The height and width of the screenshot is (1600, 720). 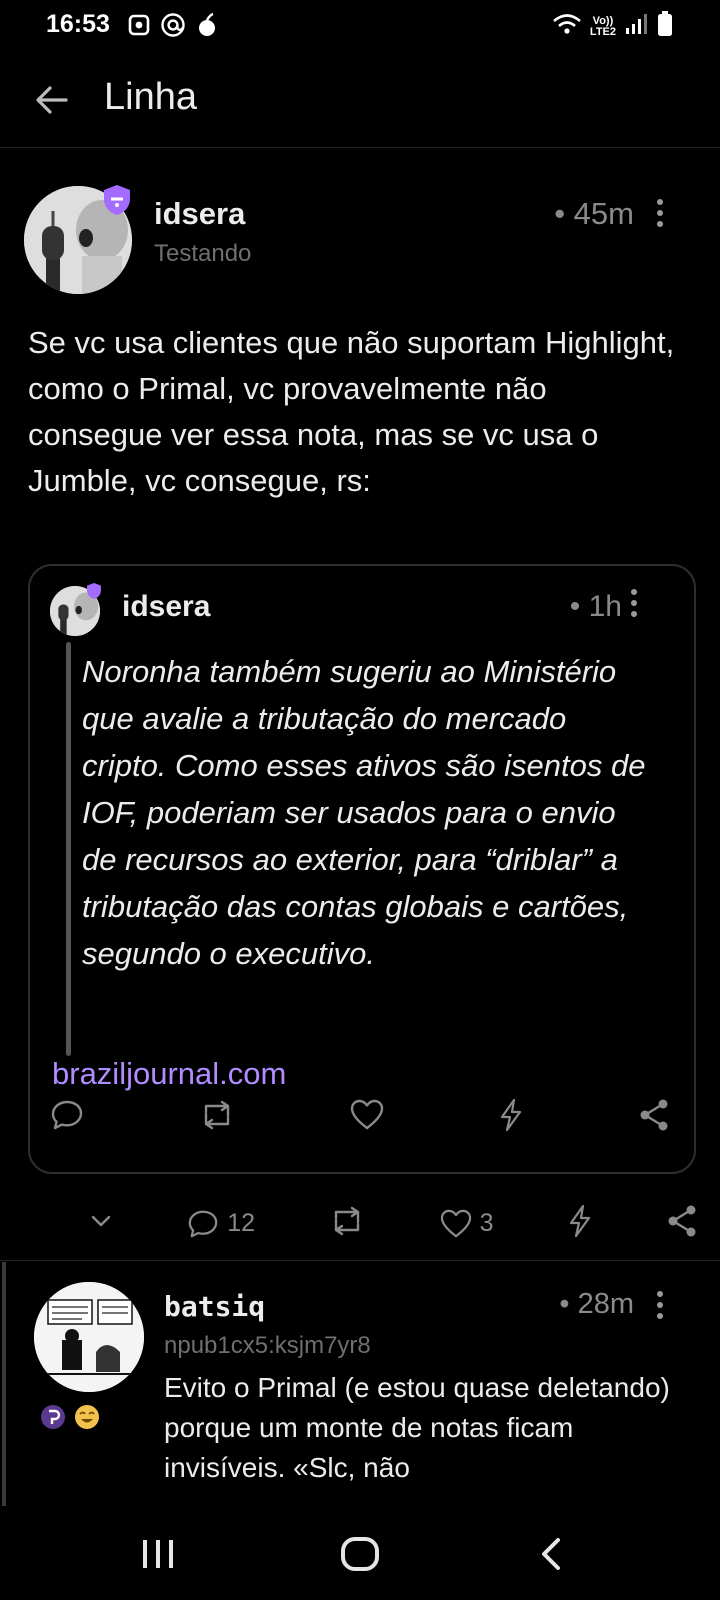 What do you see at coordinates (89, 1337) in the screenshot?
I see `reply-avatar` at bounding box center [89, 1337].